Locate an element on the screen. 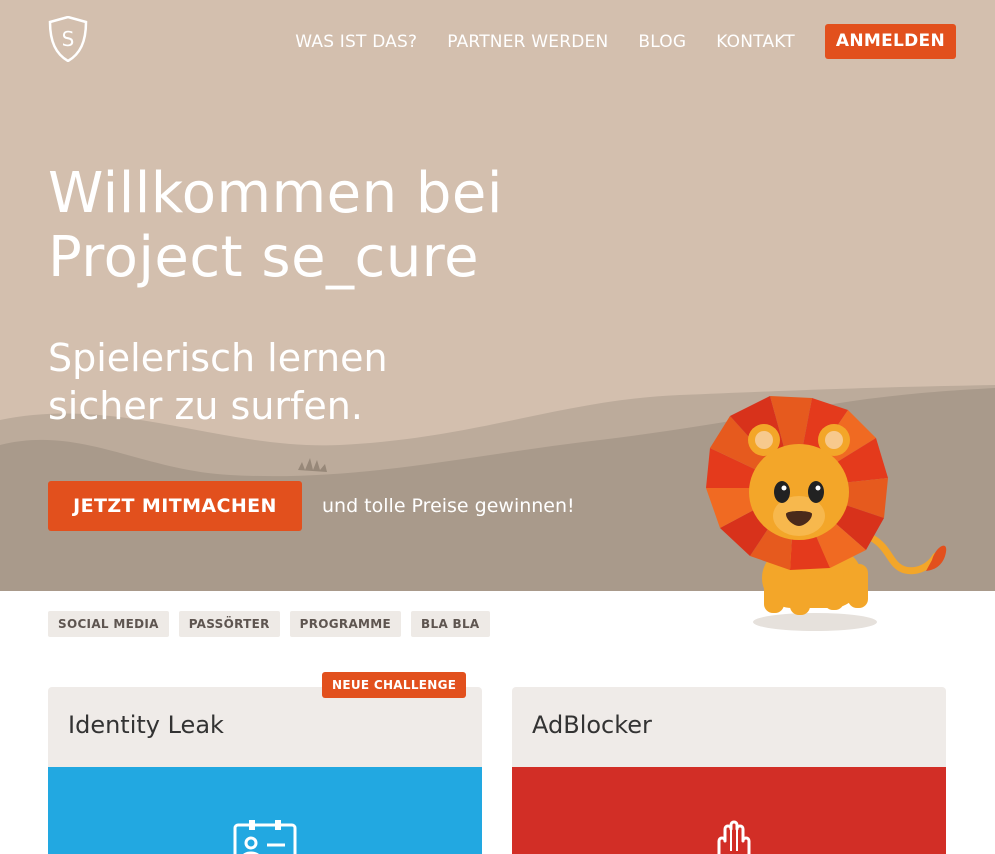  topic-tags: SOCIAL MEDIA PASSÖRTER PROGRAMME BLA BLA is located at coordinates (274, 624).